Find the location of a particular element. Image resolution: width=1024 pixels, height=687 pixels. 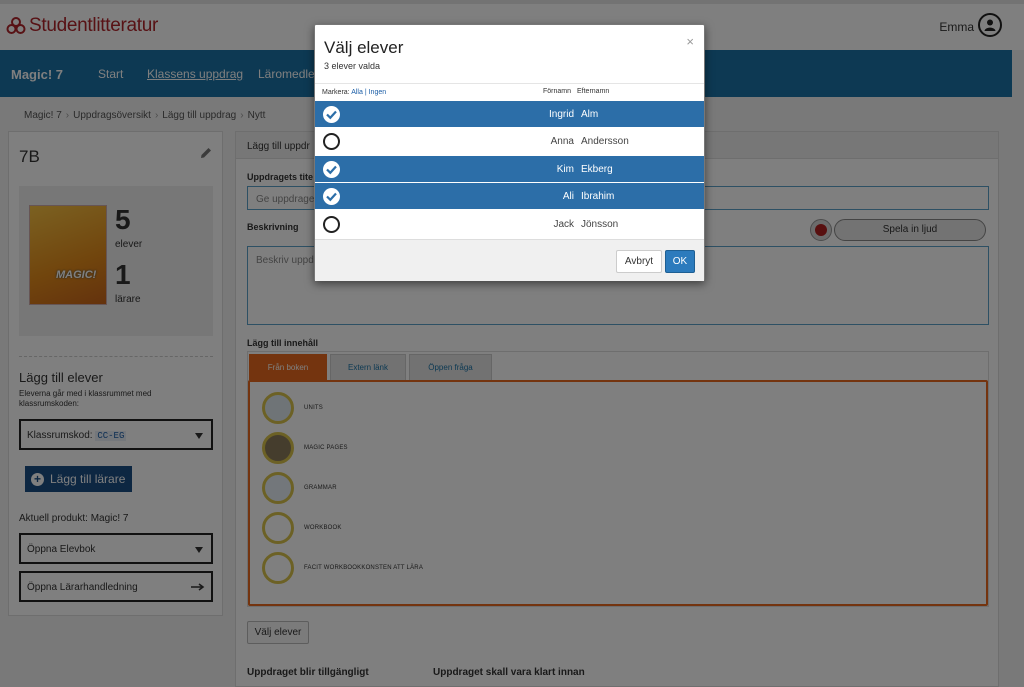

mark-controls: Markera: Alla | Ingen is located at coordinates (354, 92).